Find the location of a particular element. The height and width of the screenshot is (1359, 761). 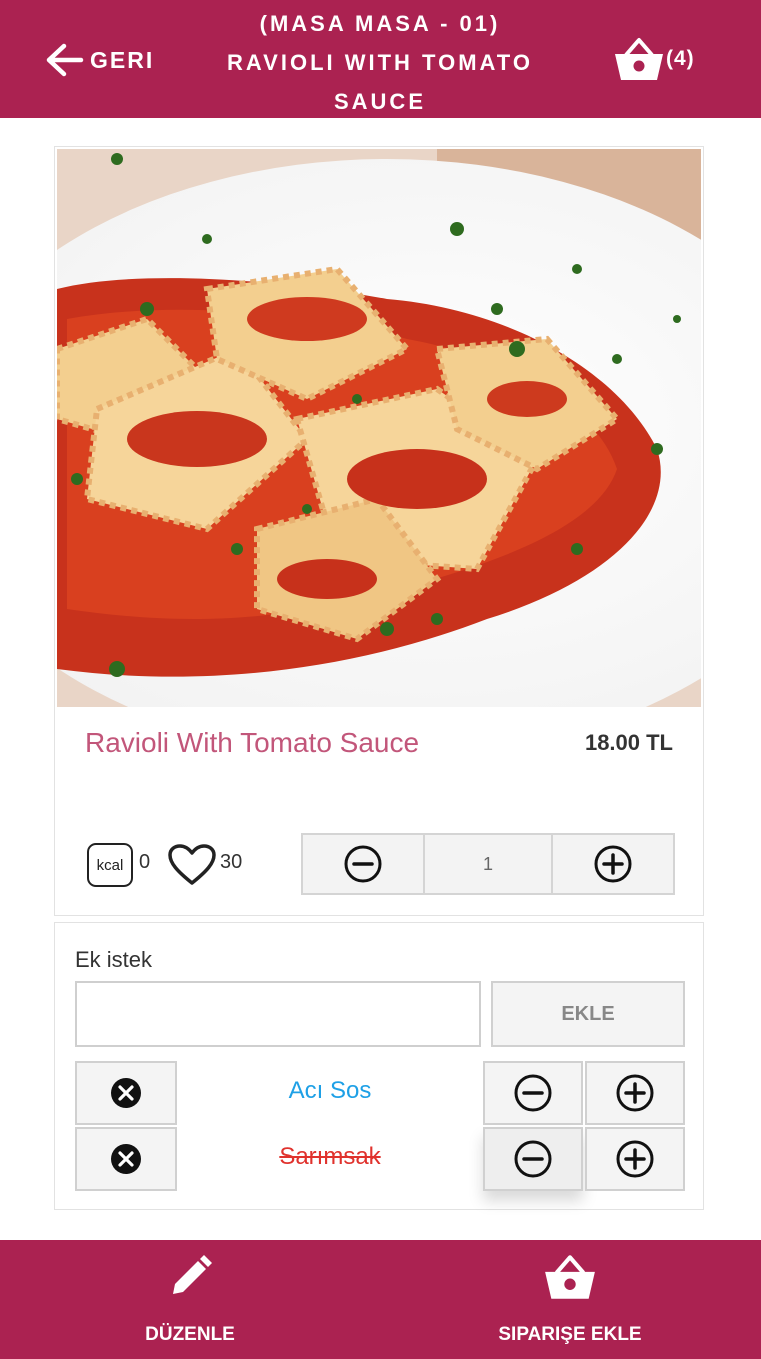

add-extra-button: EKLE is located at coordinates (588, 1014).